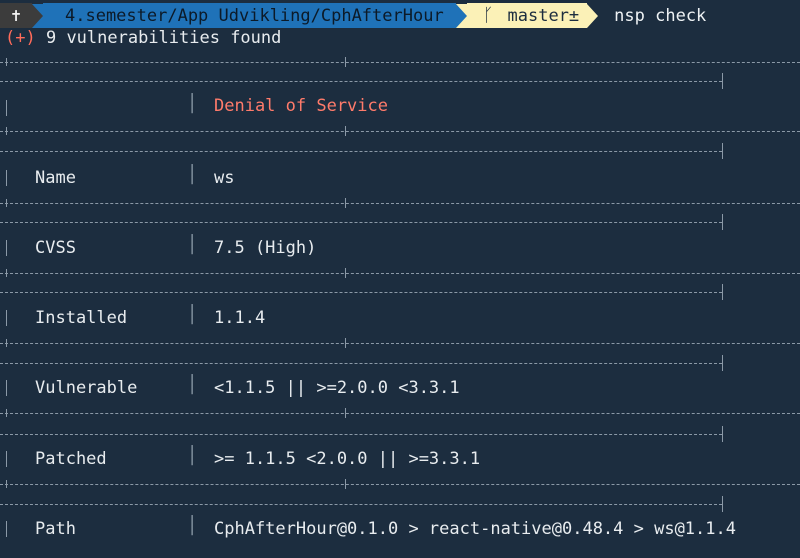  Describe the element at coordinates (347, 459) in the screenshot. I see `row-value: >= 1.1.5 <2.0.0 || >=3.3.1` at that location.